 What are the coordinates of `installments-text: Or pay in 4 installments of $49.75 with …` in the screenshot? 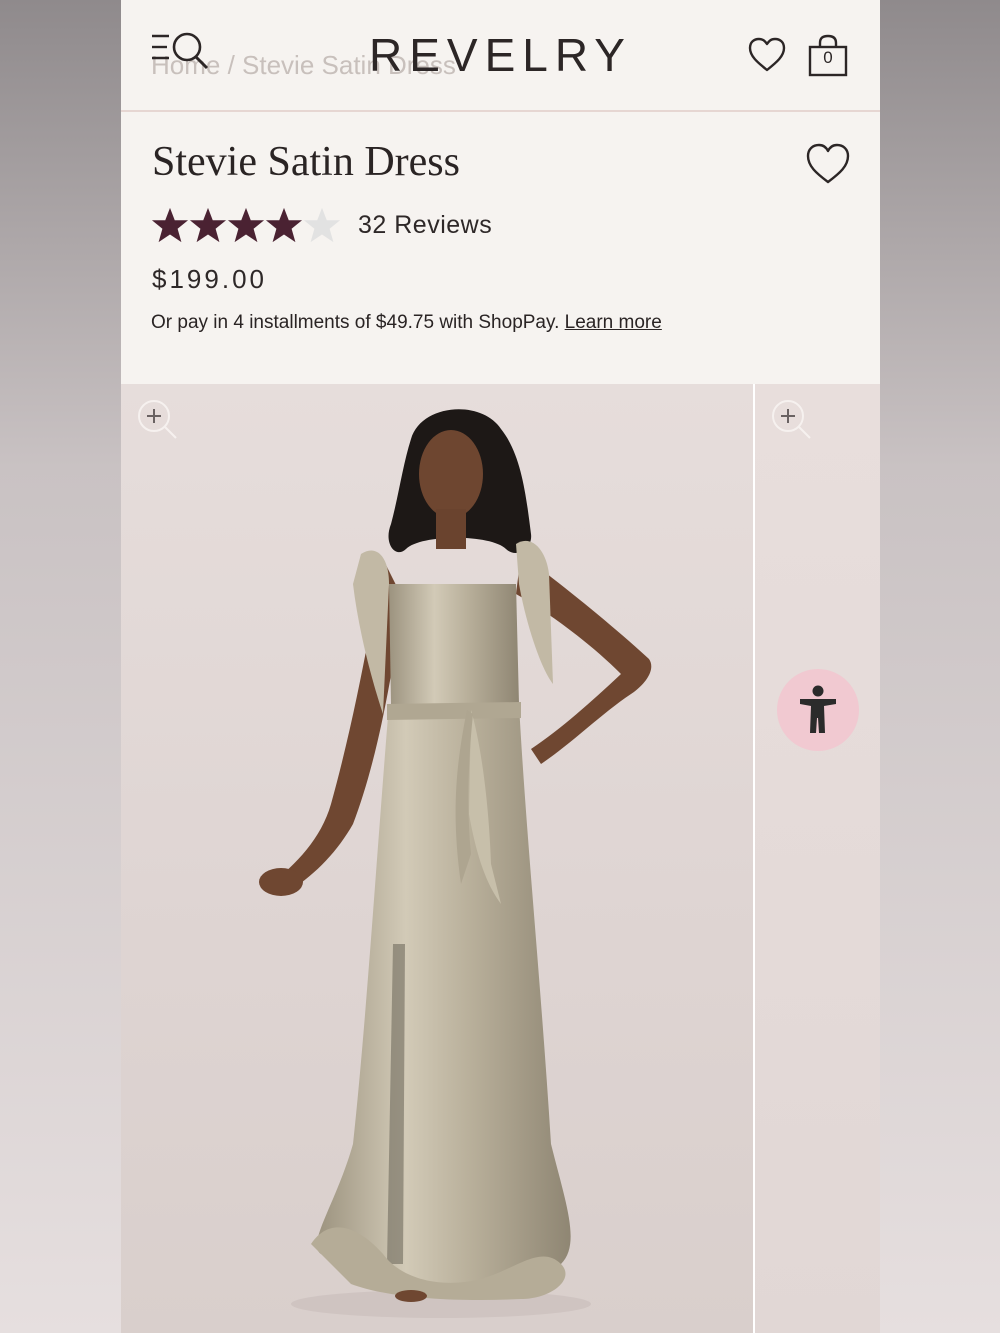 It's located at (355, 322).